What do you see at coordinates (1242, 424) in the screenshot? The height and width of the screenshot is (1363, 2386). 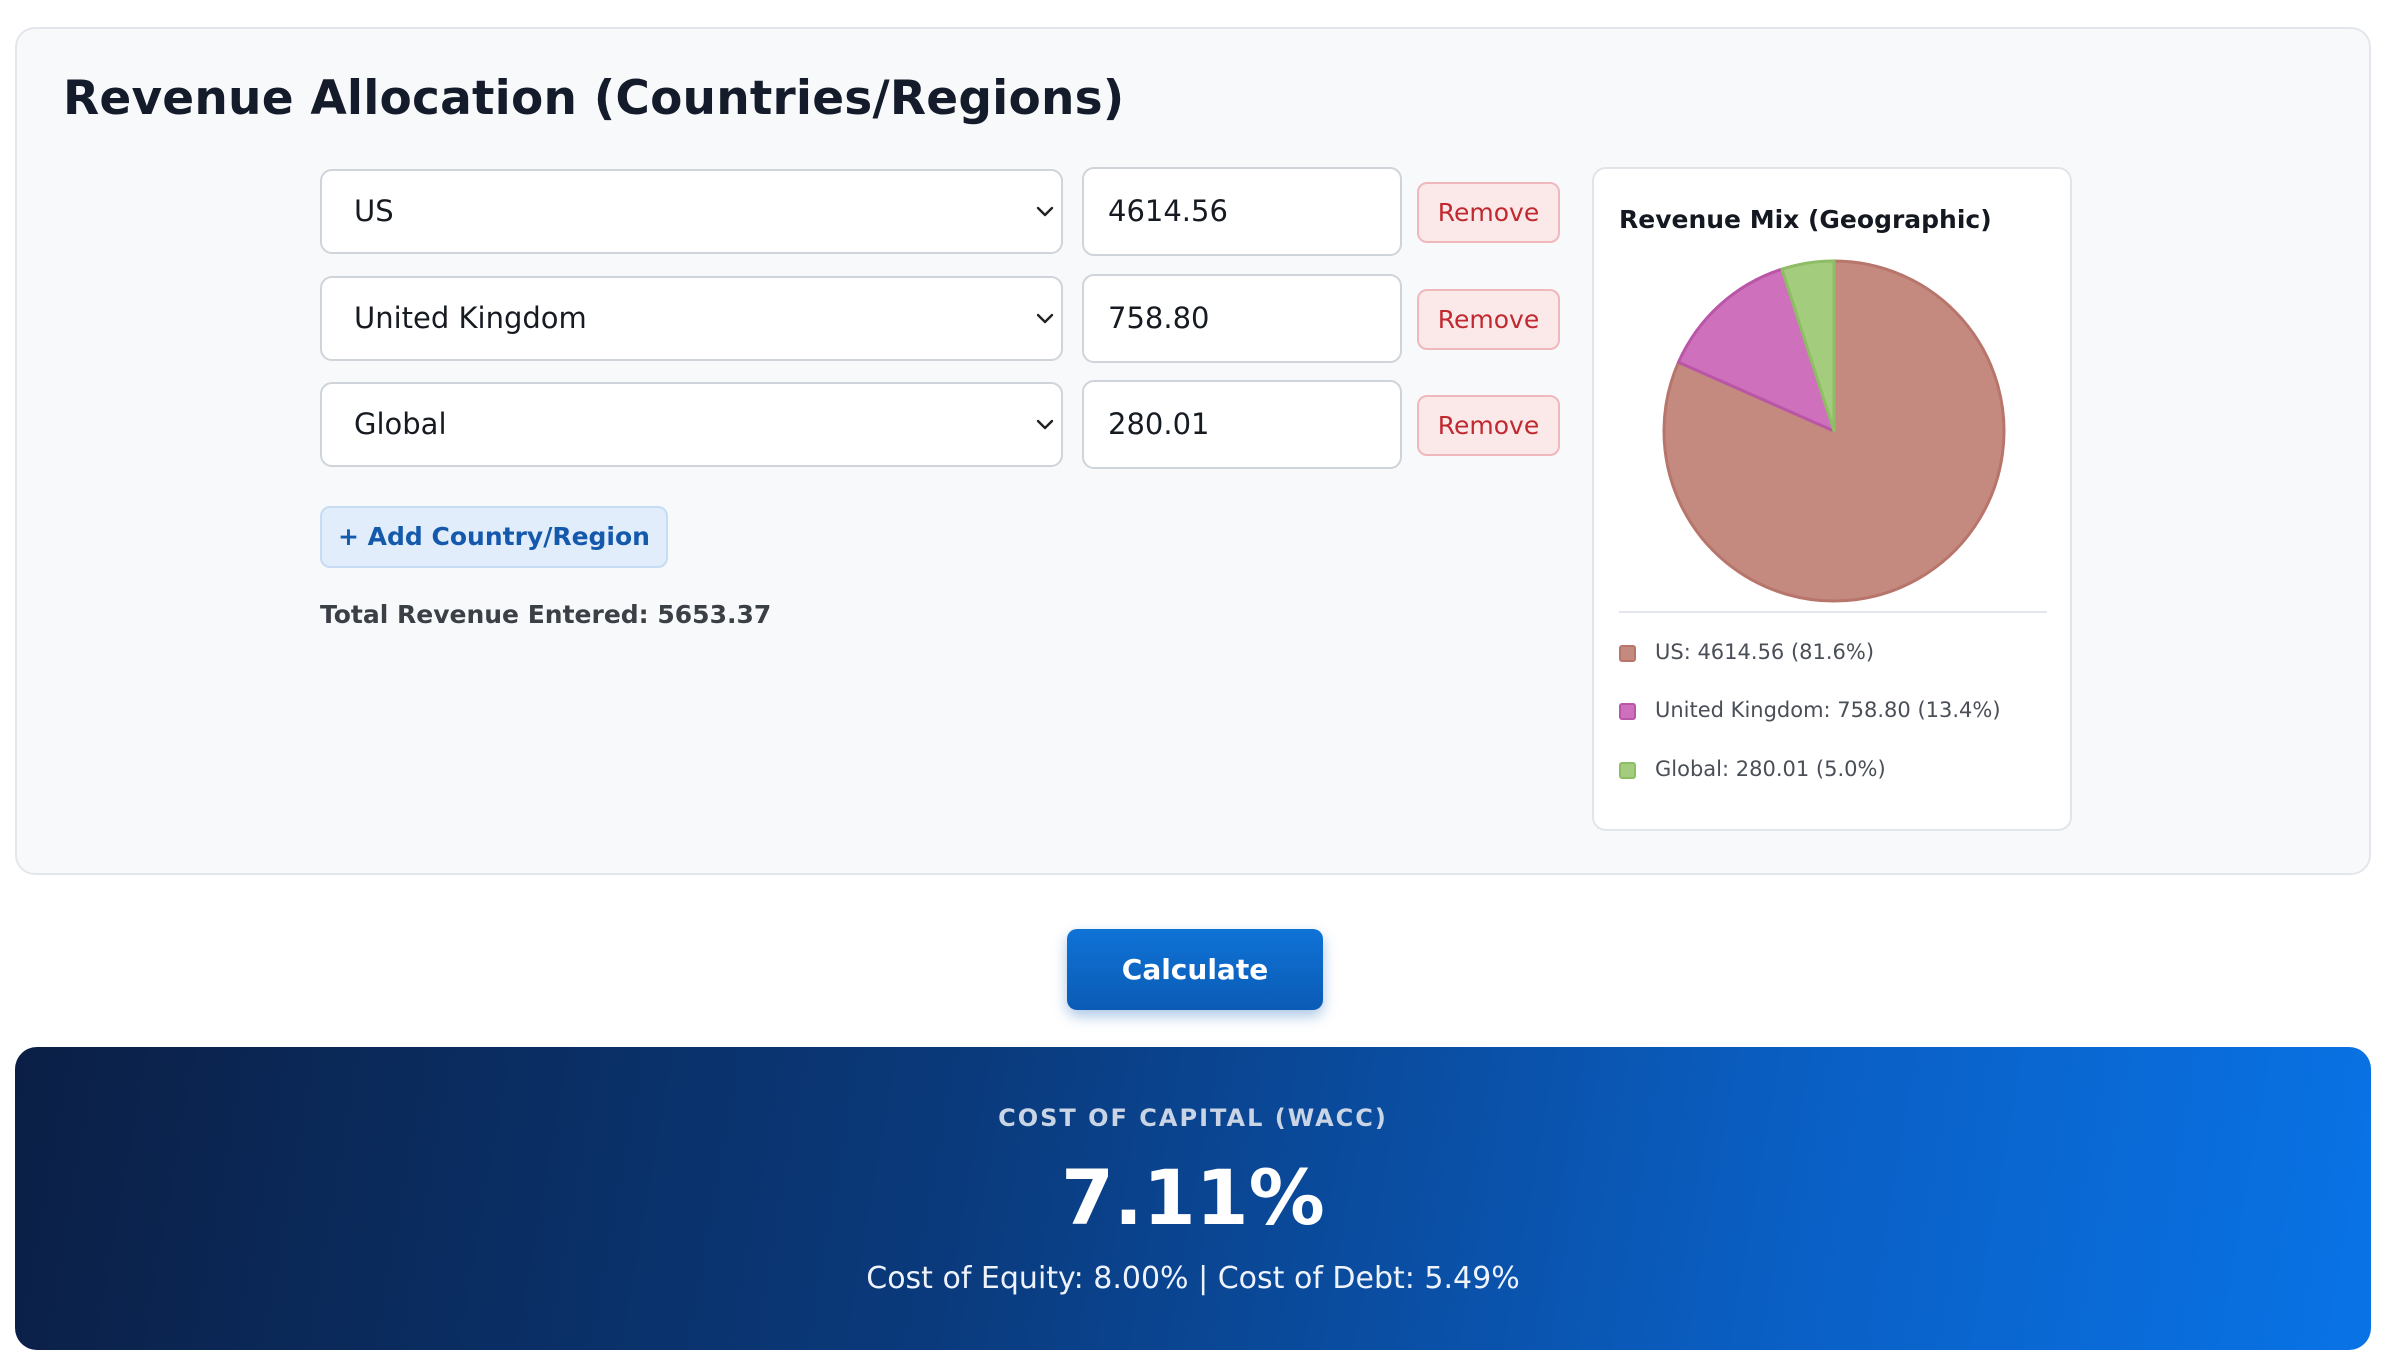 I see `amount-input-global: 280.01` at bounding box center [1242, 424].